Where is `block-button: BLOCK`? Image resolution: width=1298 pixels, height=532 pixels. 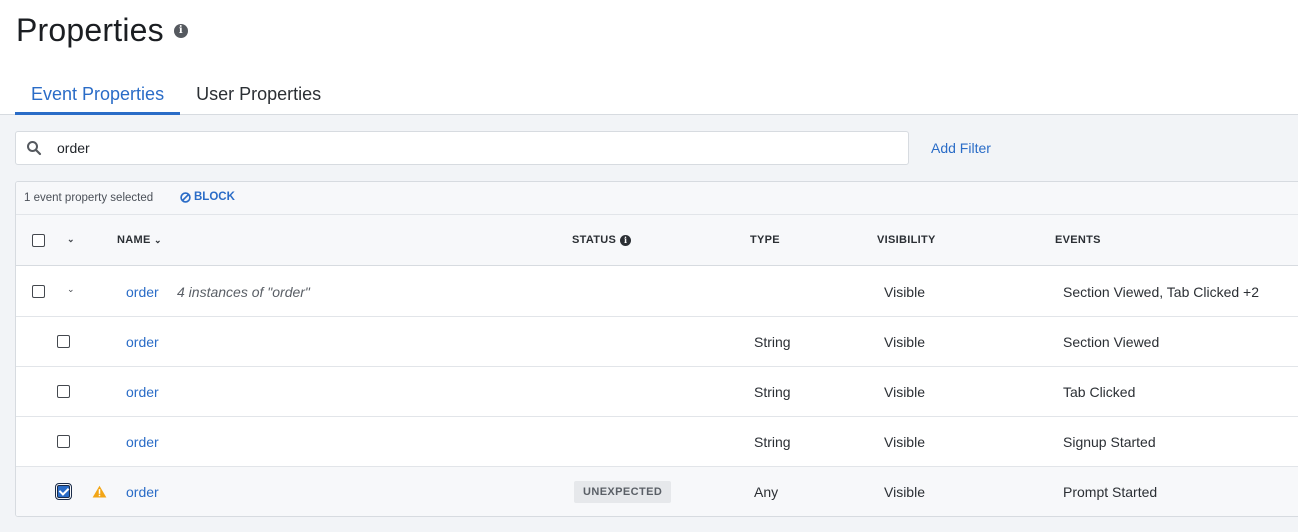
block-button: BLOCK is located at coordinates (207, 197).